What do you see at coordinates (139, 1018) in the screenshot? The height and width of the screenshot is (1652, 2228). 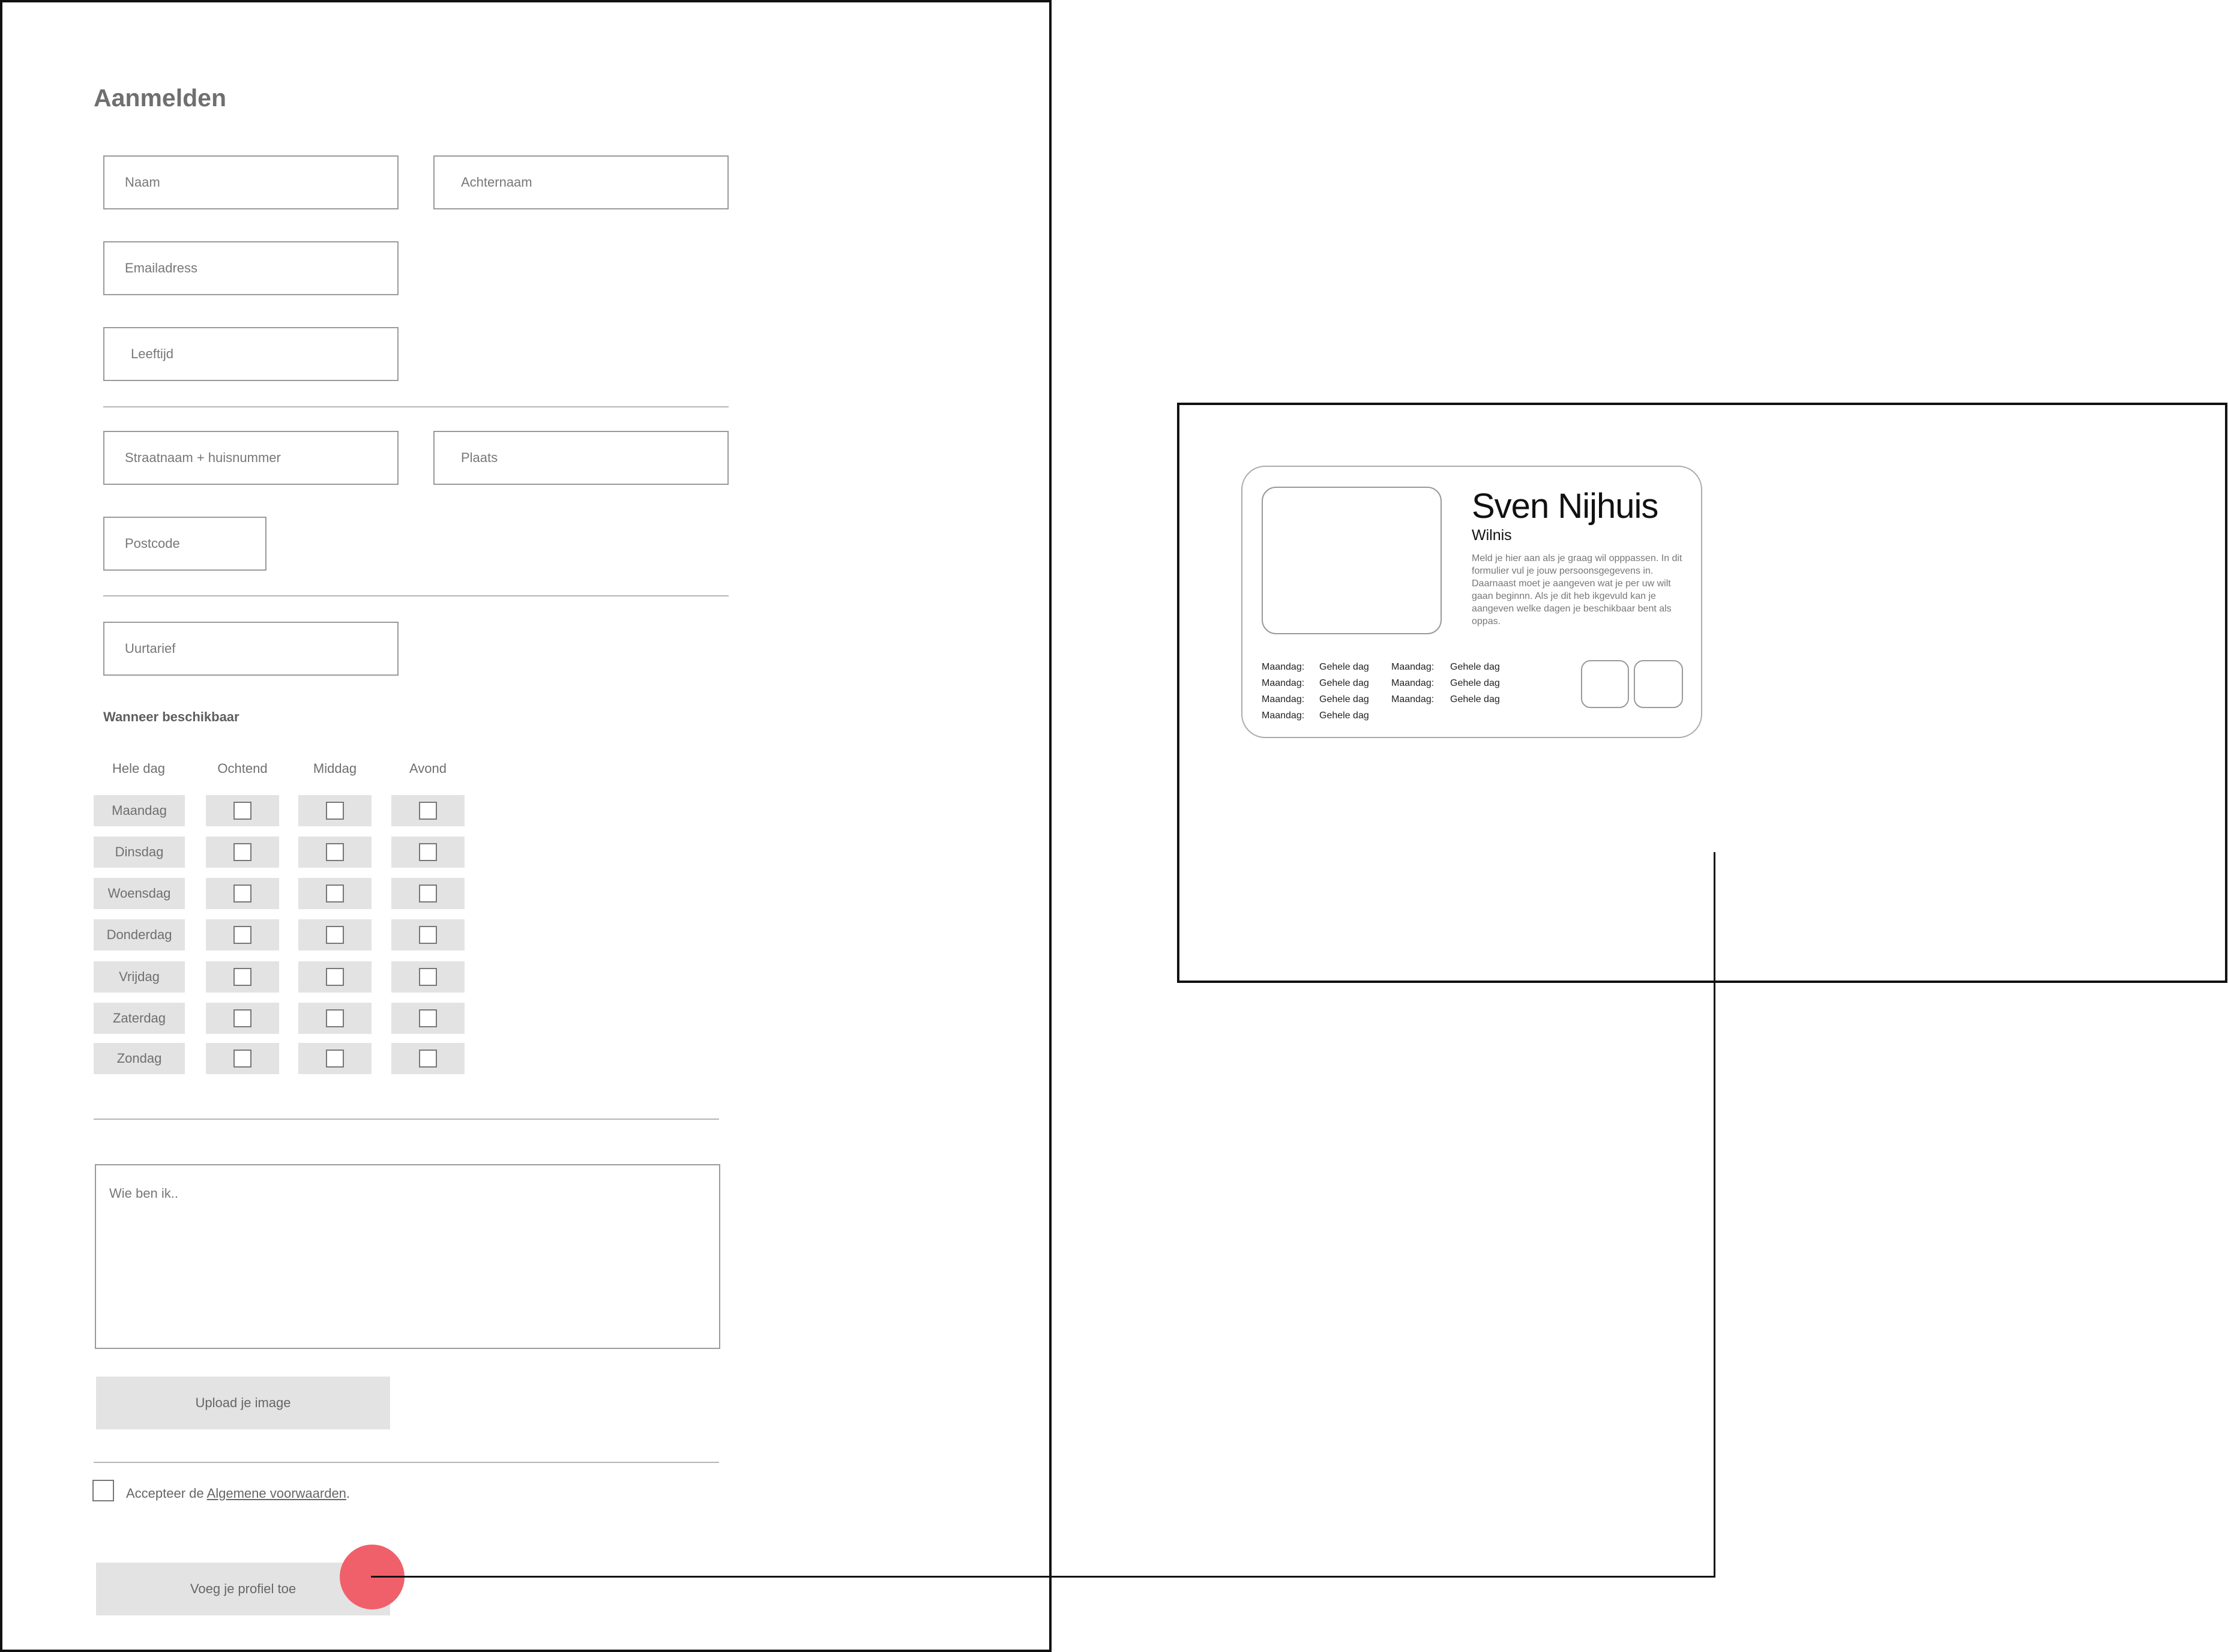 I see `day-label-zaterdag: Zaterdag` at bounding box center [139, 1018].